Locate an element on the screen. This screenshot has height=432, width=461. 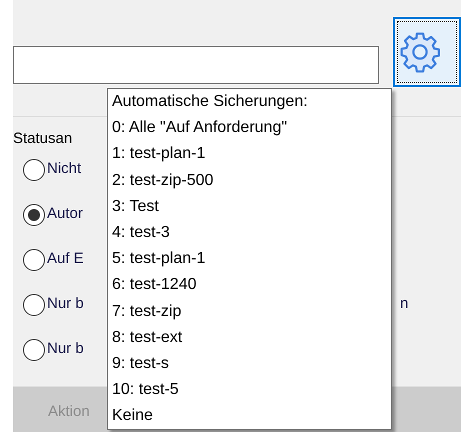
tooltip-line: 7: test-zip is located at coordinates (147, 312).